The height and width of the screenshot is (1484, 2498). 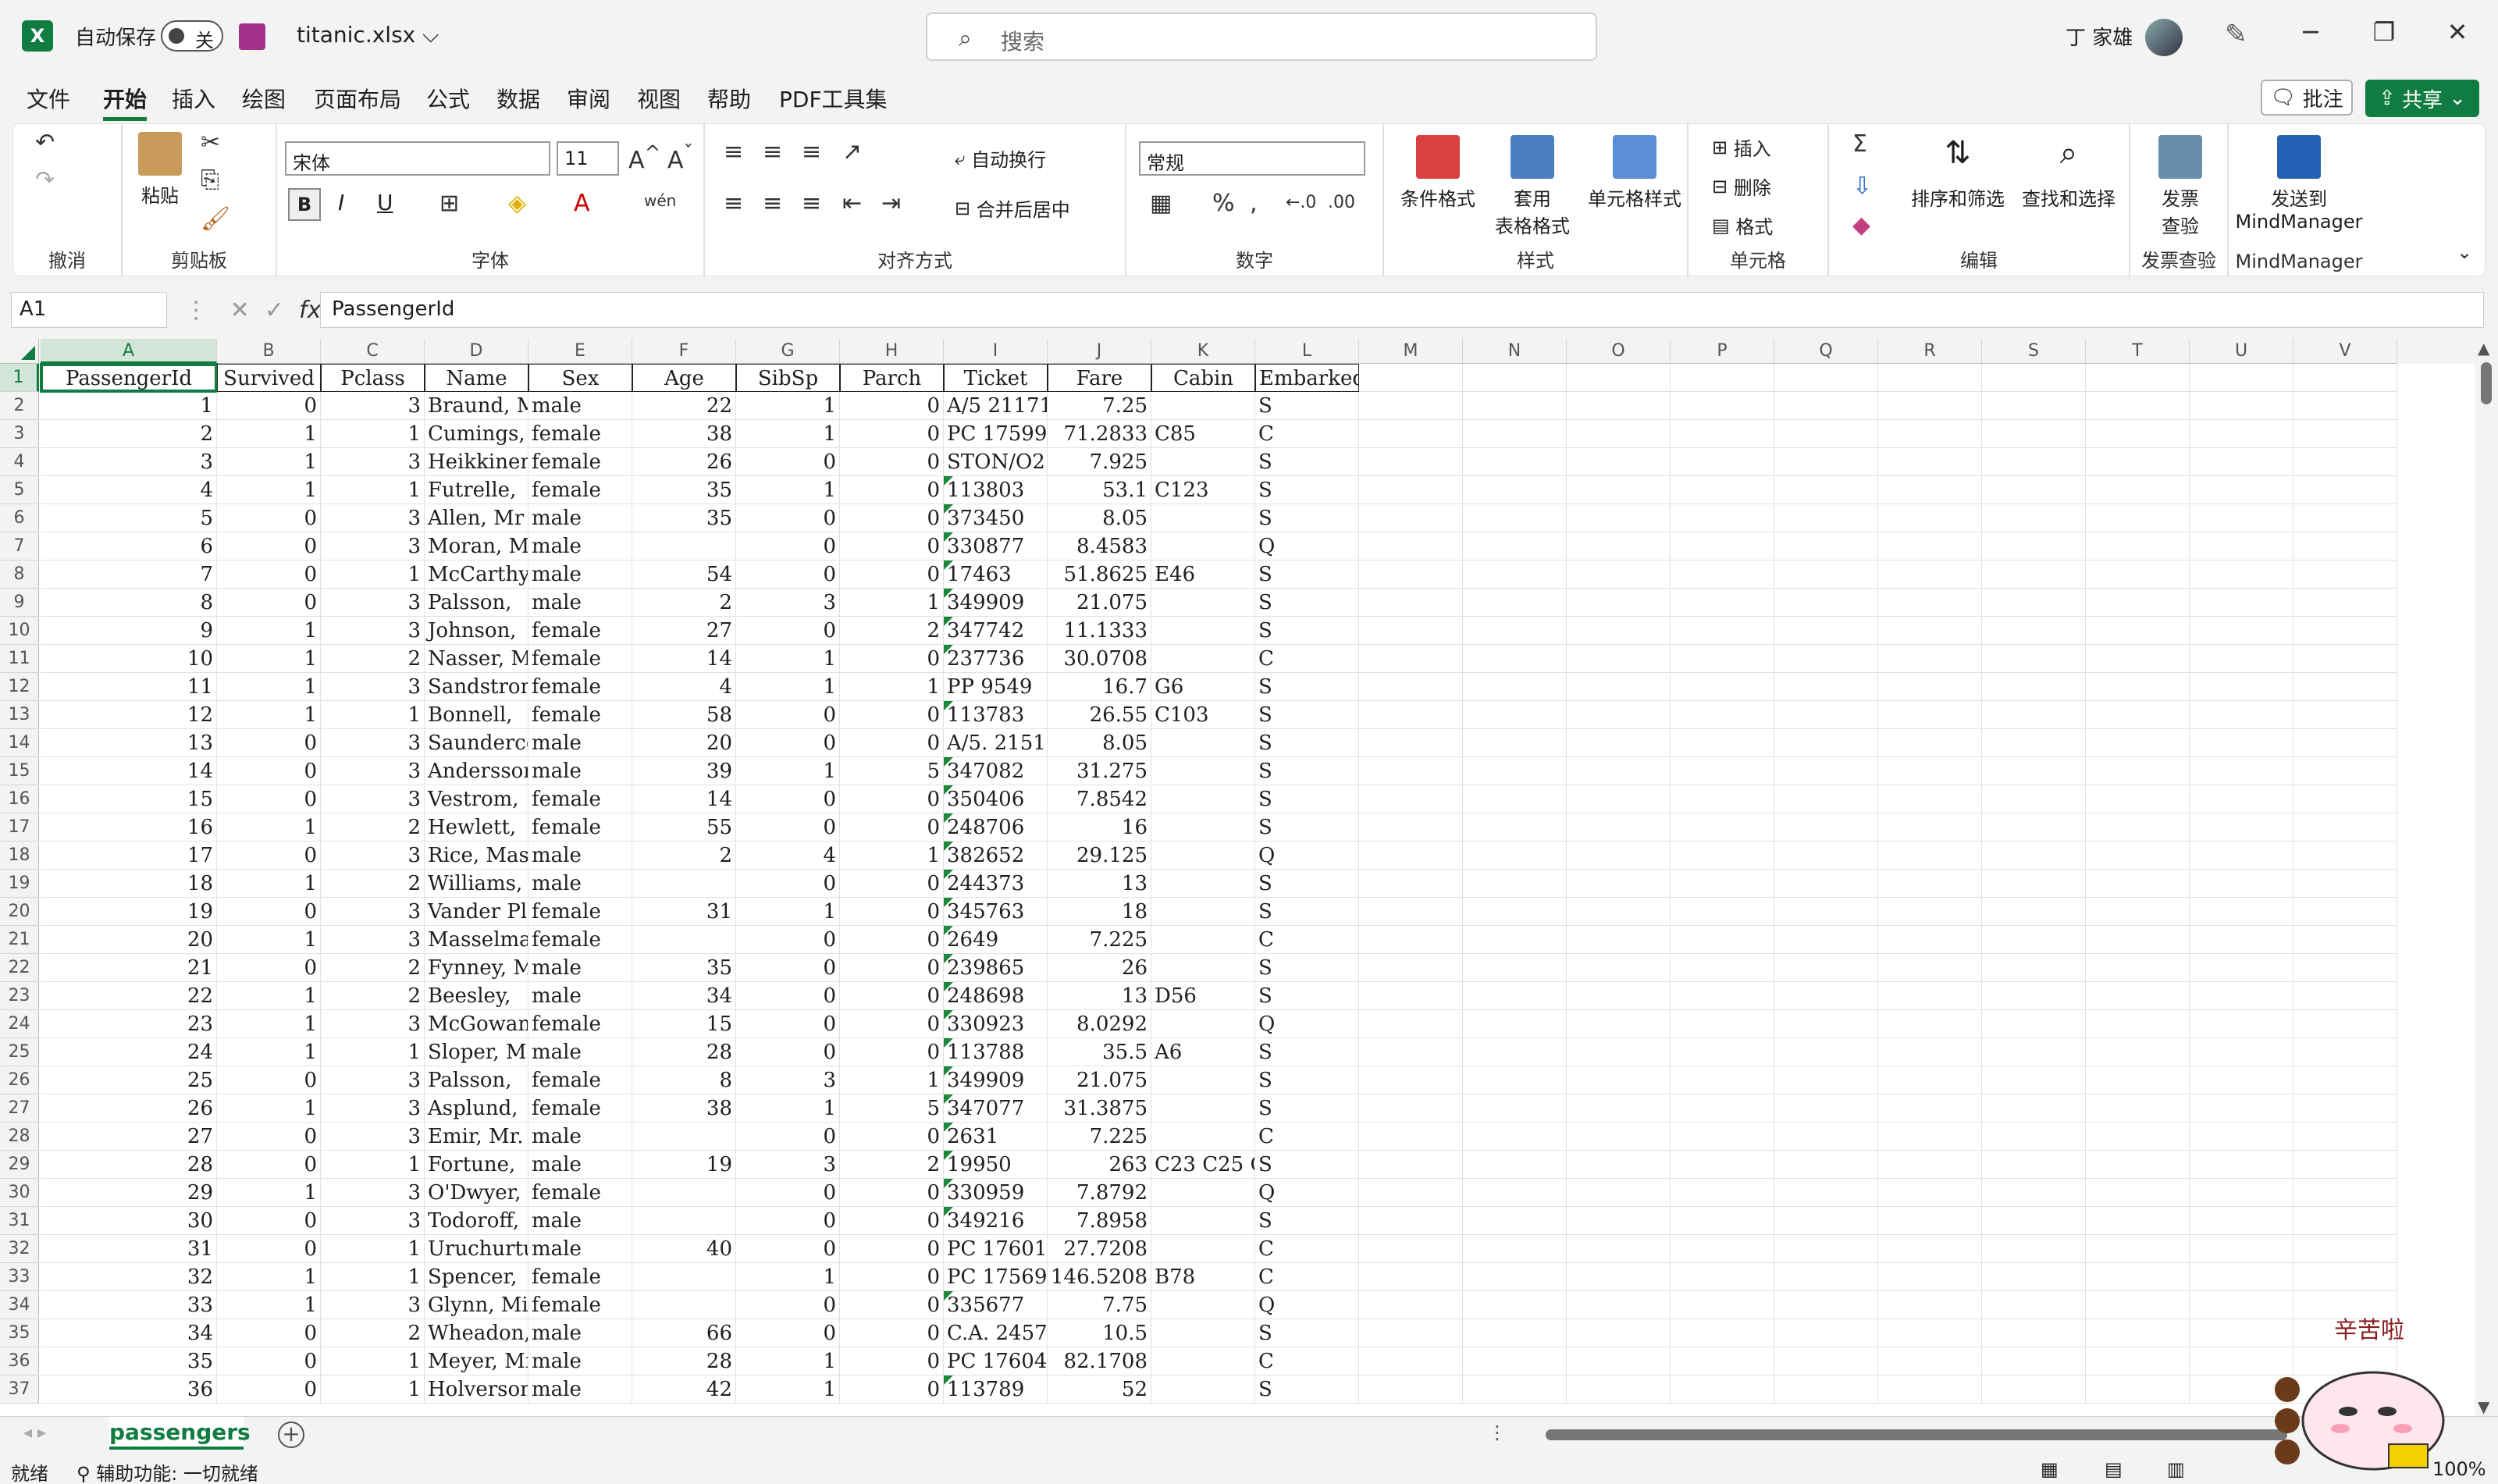 I want to click on cell: 18, so click(x=1099, y=912).